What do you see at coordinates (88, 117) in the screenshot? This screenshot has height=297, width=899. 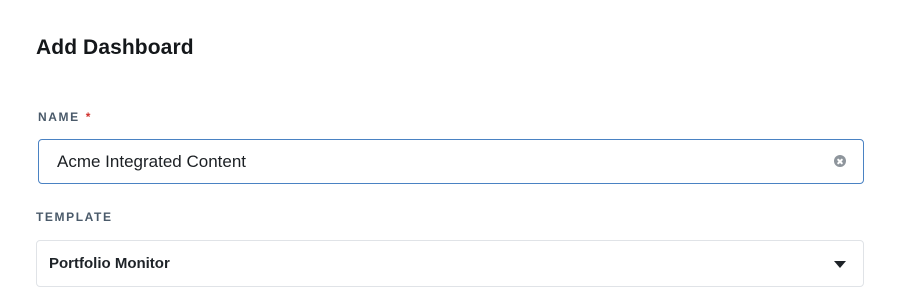 I see `required-marker: *` at bounding box center [88, 117].